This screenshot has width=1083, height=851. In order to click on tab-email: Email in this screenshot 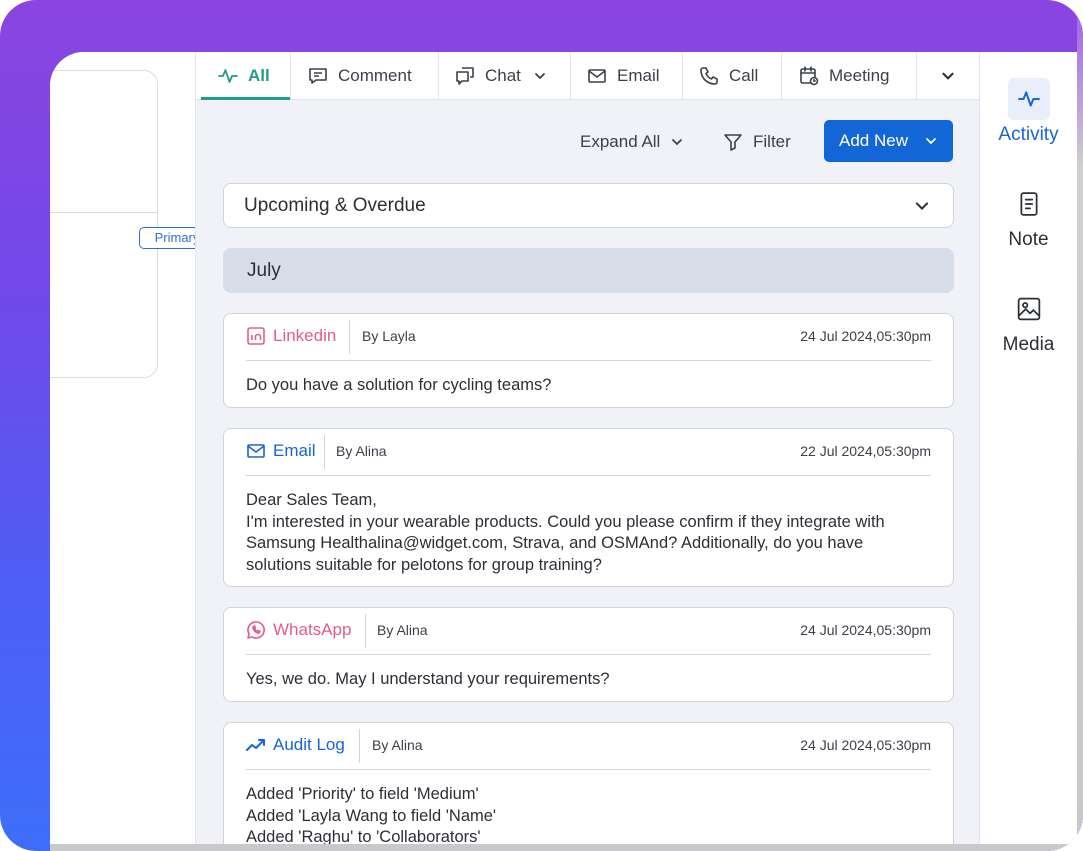, I will do `click(627, 75)`.